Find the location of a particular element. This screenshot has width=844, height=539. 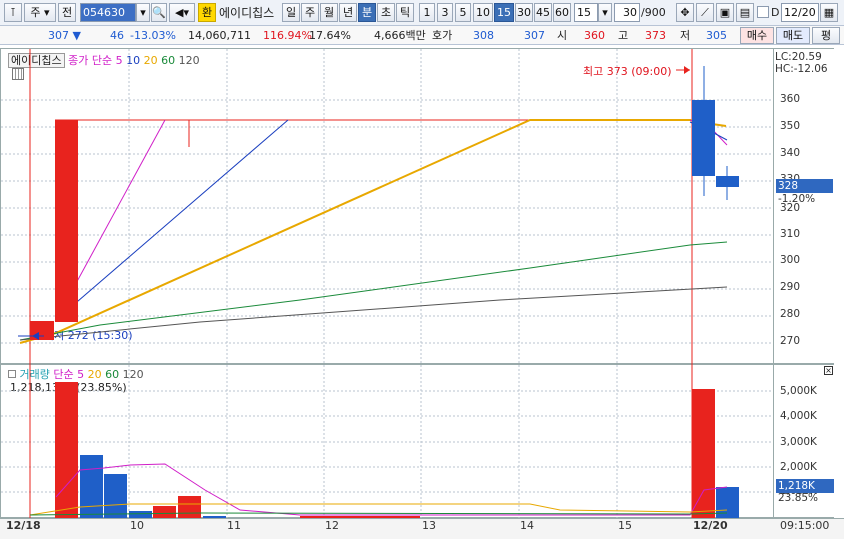

ma10-line is located at coordinates (172, 220).